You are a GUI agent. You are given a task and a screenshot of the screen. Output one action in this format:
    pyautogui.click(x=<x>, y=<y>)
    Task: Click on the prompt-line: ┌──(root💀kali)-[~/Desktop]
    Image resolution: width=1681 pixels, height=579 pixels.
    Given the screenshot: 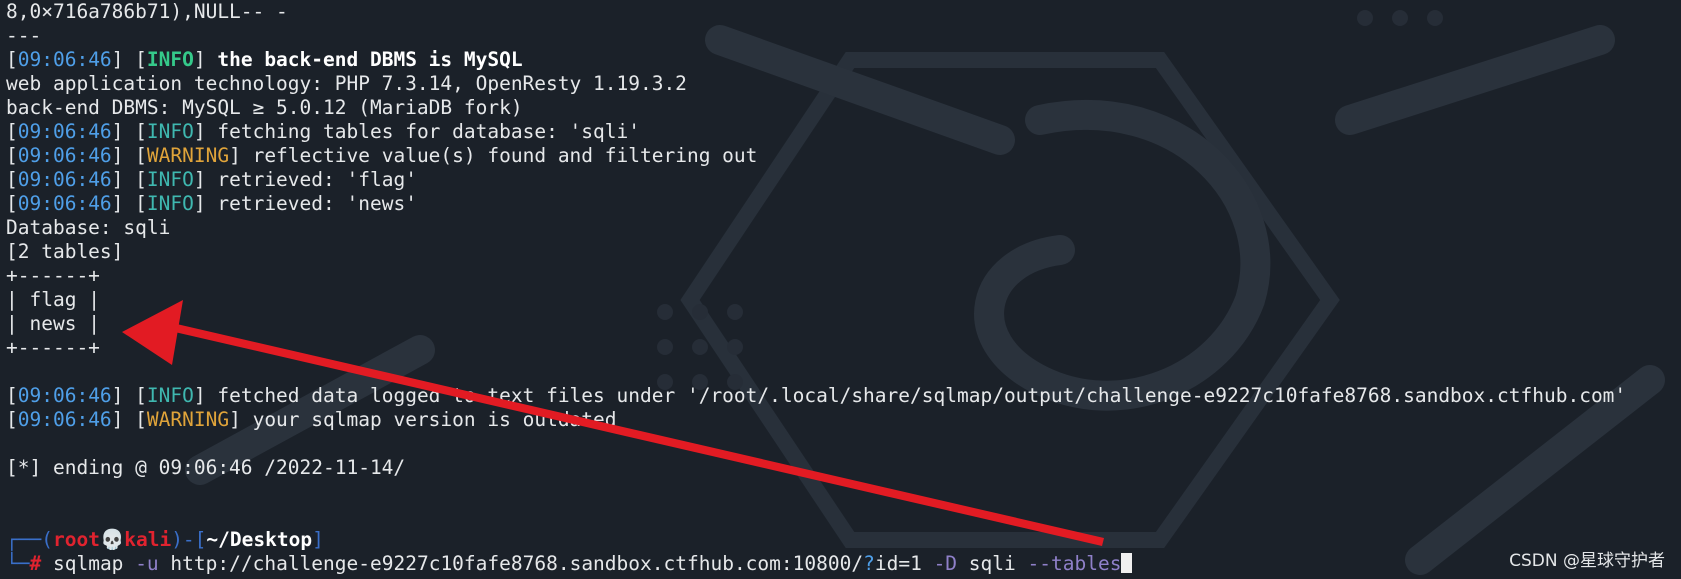 What is the action you would take?
    pyautogui.click(x=165, y=539)
    